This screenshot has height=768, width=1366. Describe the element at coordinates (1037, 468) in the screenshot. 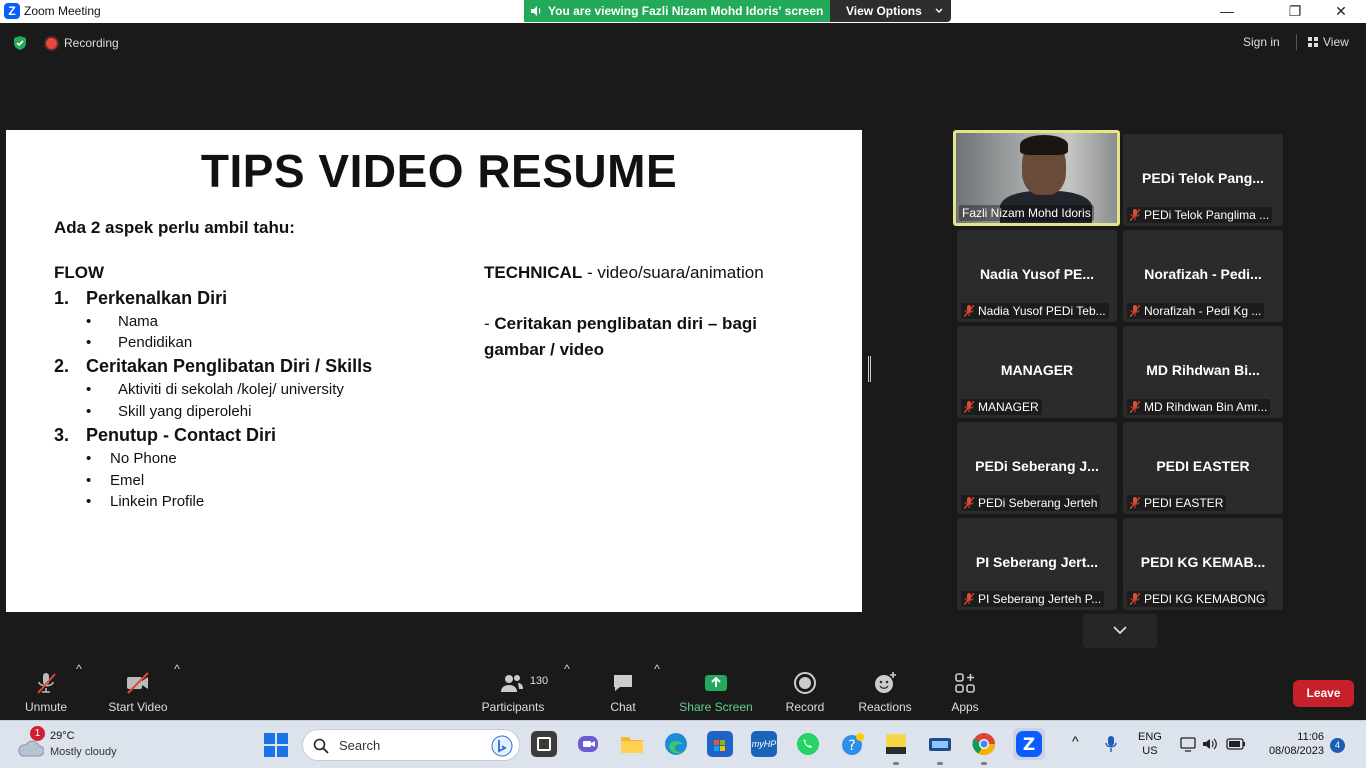

I see `participant-tile: PEDi Seberang J... PEDi Seberang Jerteh` at that location.